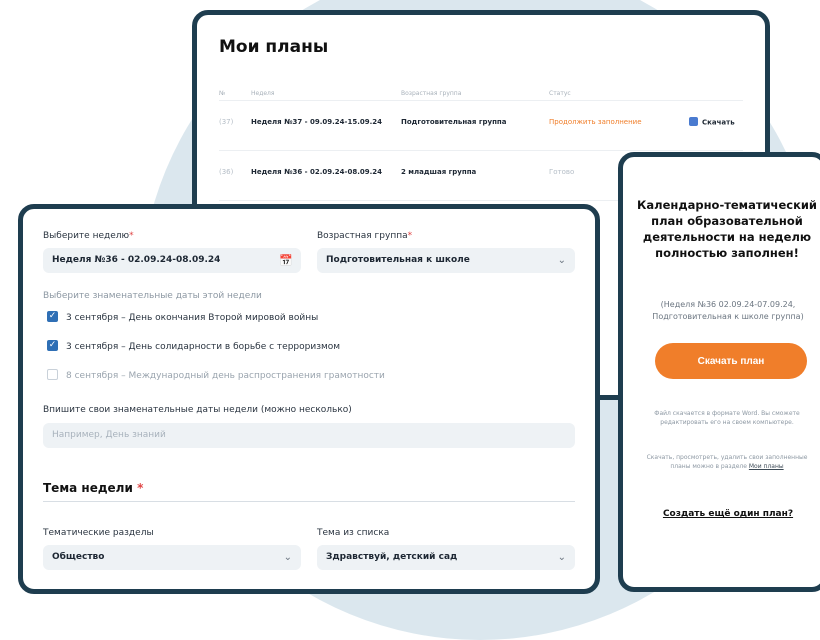 This screenshot has height=640, width=820. What do you see at coordinates (693, 121) in the screenshot?
I see `download-icon` at bounding box center [693, 121].